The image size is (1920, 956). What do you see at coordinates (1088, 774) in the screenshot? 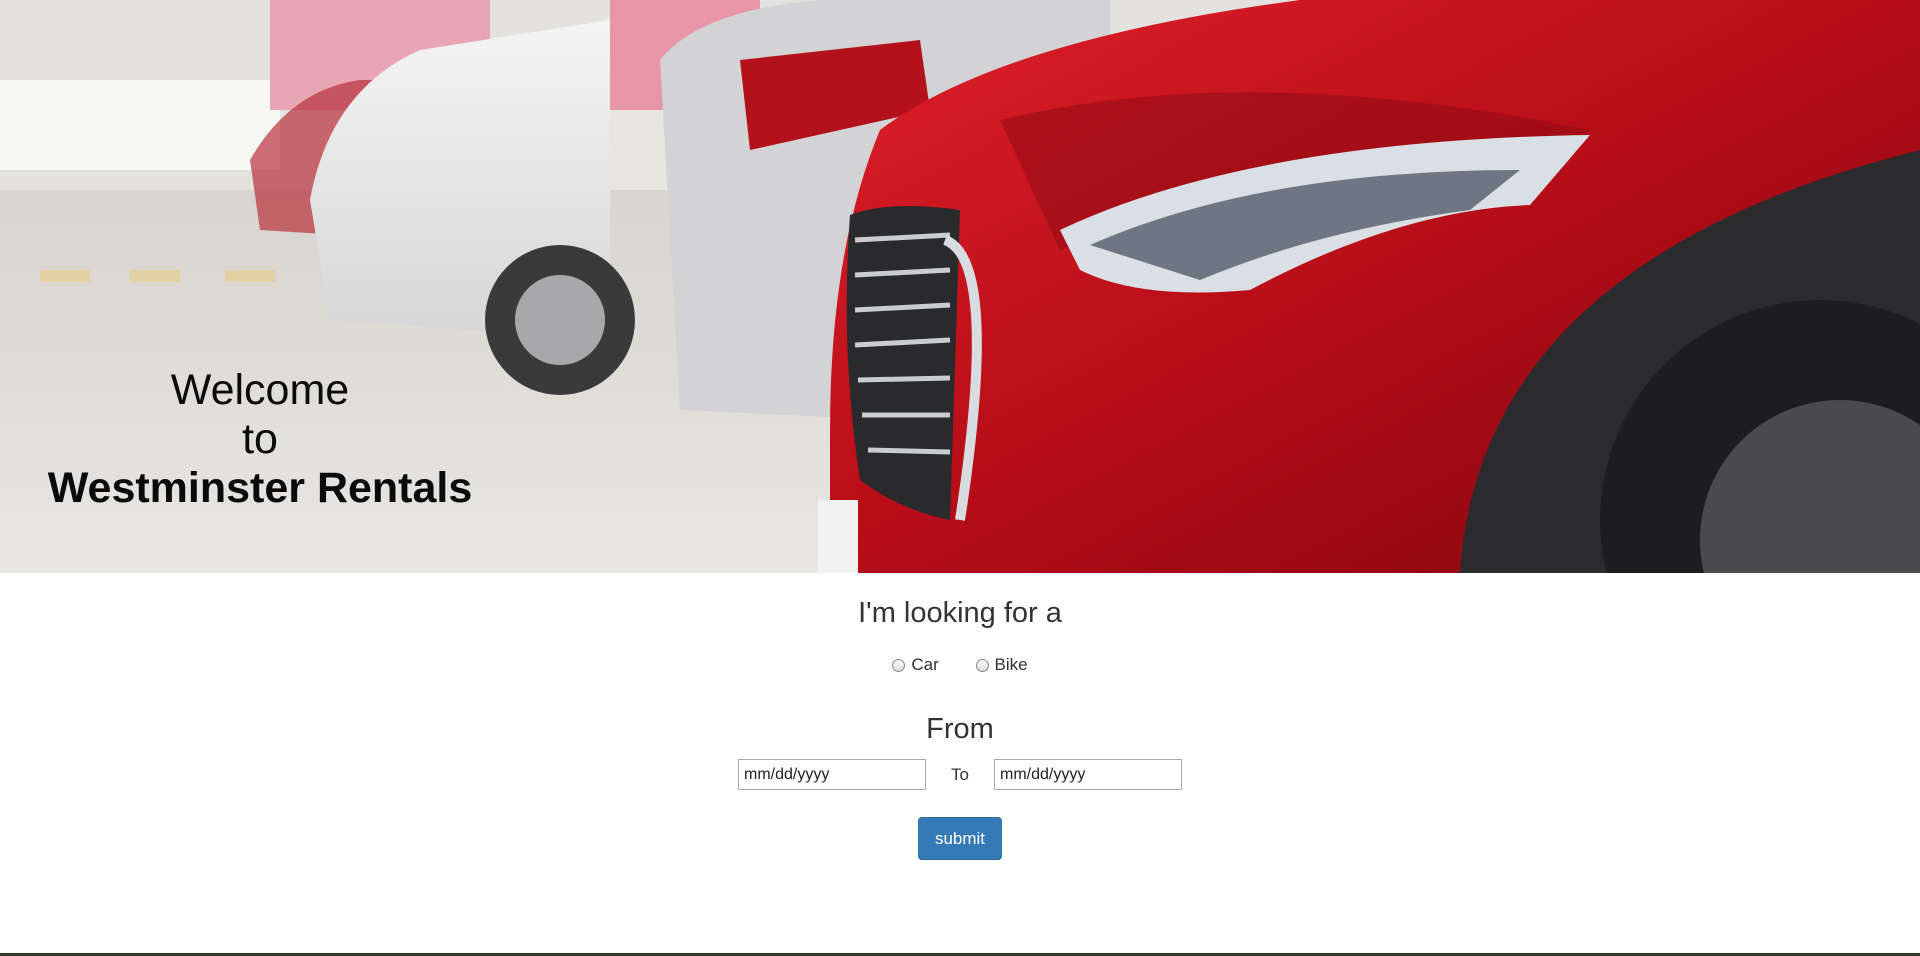
I see `to-date-input` at bounding box center [1088, 774].